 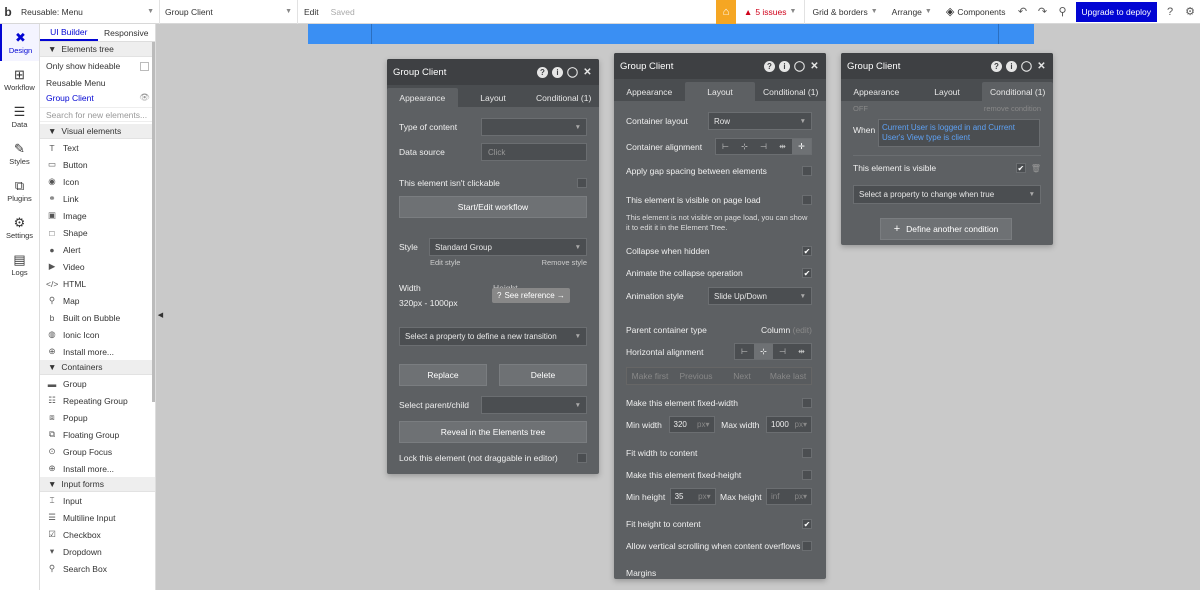 I want to click on element-select: Group Client ▼, so click(x=229, y=12).